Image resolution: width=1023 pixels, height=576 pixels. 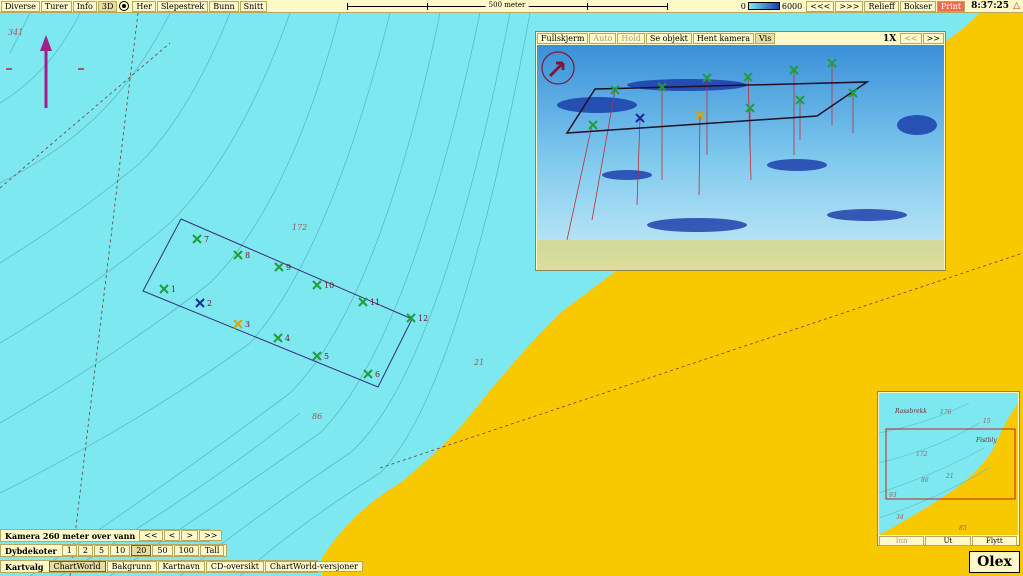 I want to click on zoom-level: 1X, so click(x=889, y=38).